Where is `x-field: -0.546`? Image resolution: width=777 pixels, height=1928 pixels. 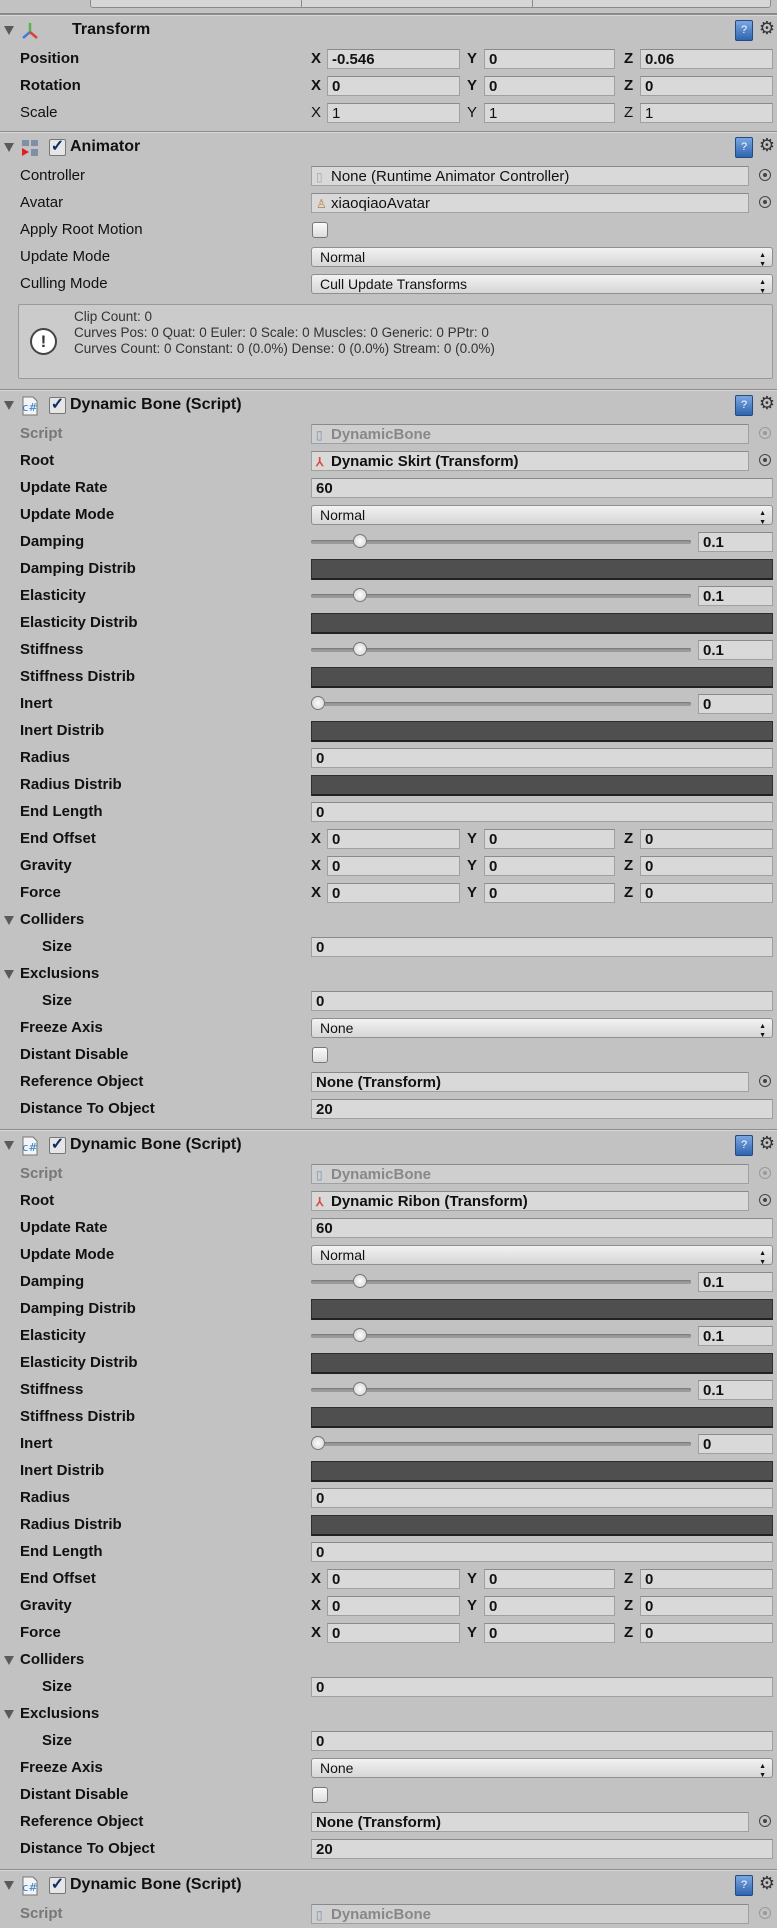
x-field: -0.546 is located at coordinates (393, 59).